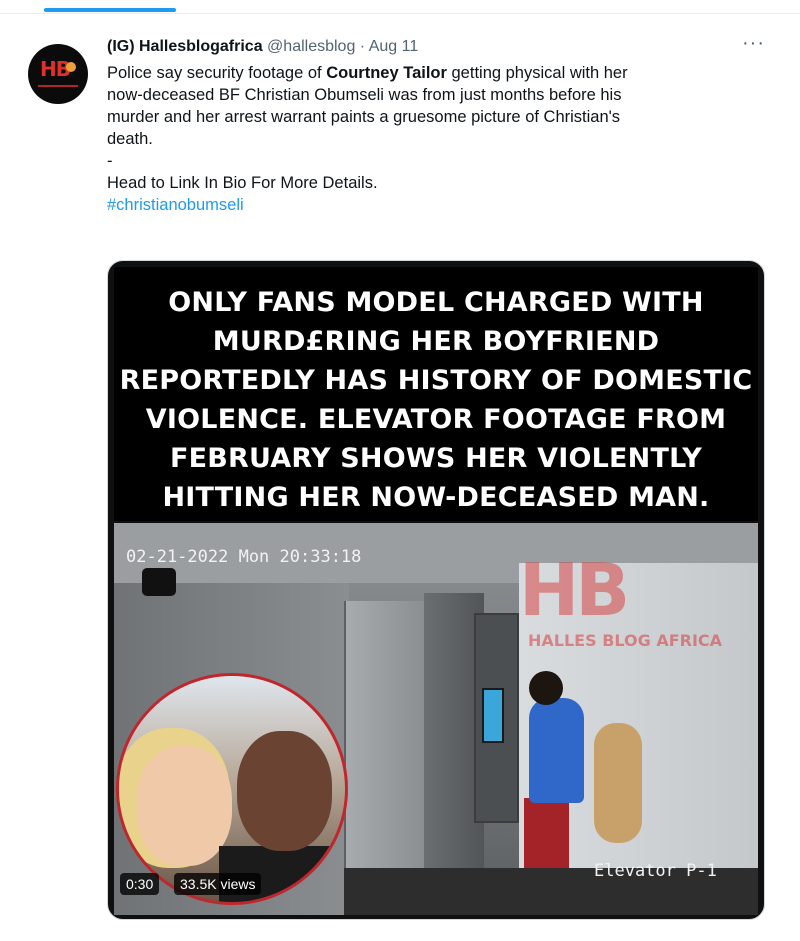 This screenshot has height=941, width=800. Describe the element at coordinates (618, 783) in the screenshot. I see `figure-woman` at that location.